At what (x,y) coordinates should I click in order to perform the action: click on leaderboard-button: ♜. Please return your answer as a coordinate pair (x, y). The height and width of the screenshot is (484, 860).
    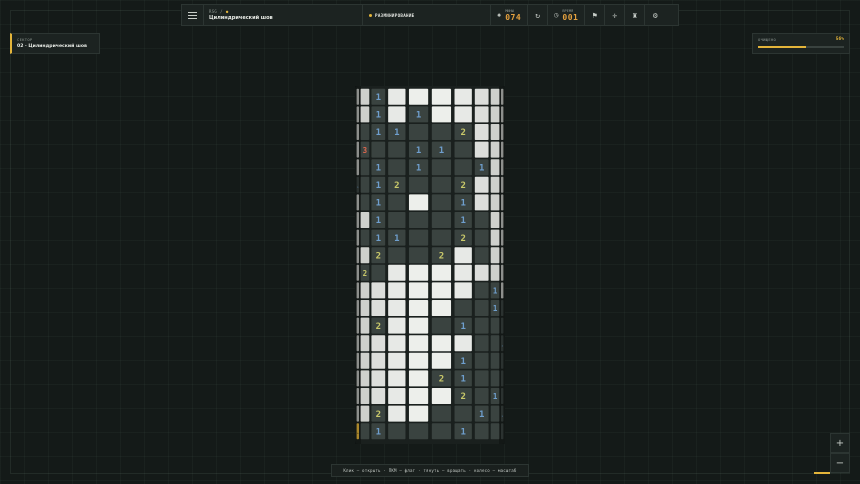
    Looking at the image, I should click on (635, 15).